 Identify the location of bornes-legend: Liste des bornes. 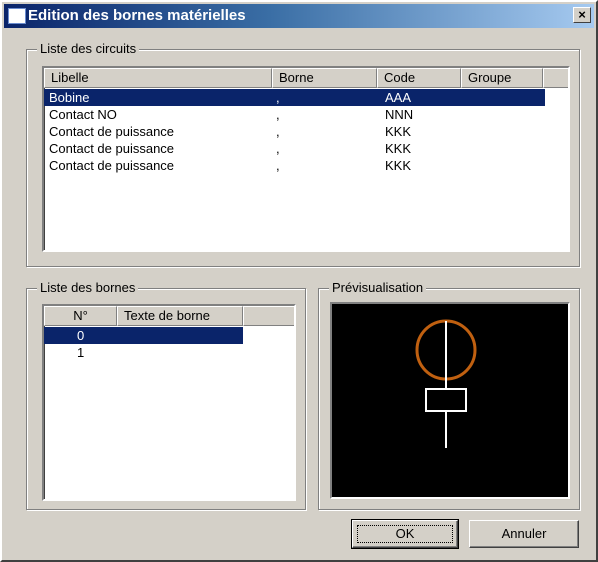
(88, 287).